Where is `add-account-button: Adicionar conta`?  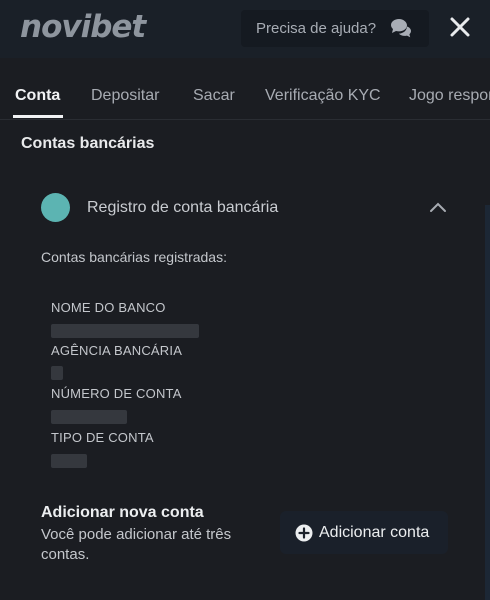 add-account-button: Adicionar conta is located at coordinates (364, 532).